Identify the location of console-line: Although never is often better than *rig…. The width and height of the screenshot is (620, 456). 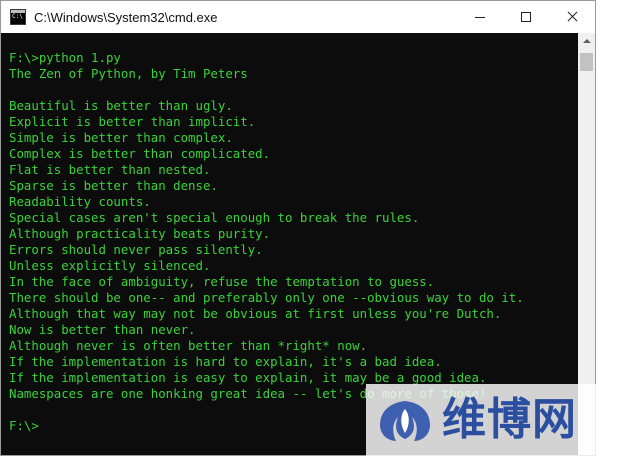
(188, 345).